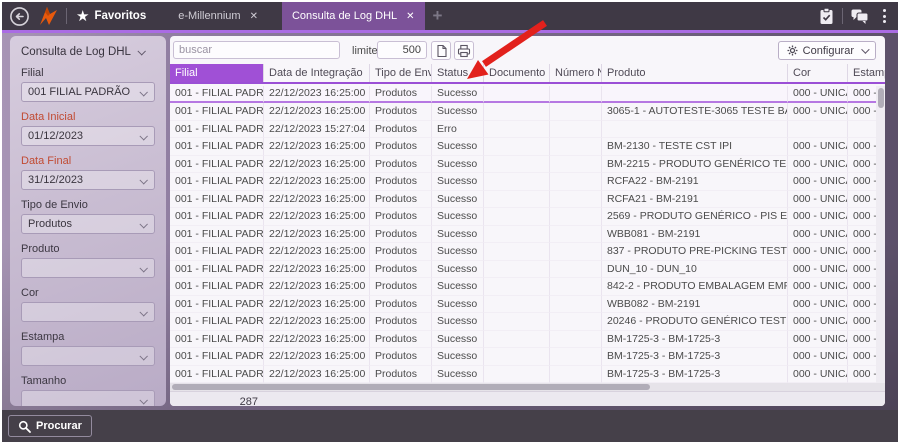 Image resolution: width=900 pixels, height=444 pixels. I want to click on search-submit-label: Procurar, so click(59, 426).